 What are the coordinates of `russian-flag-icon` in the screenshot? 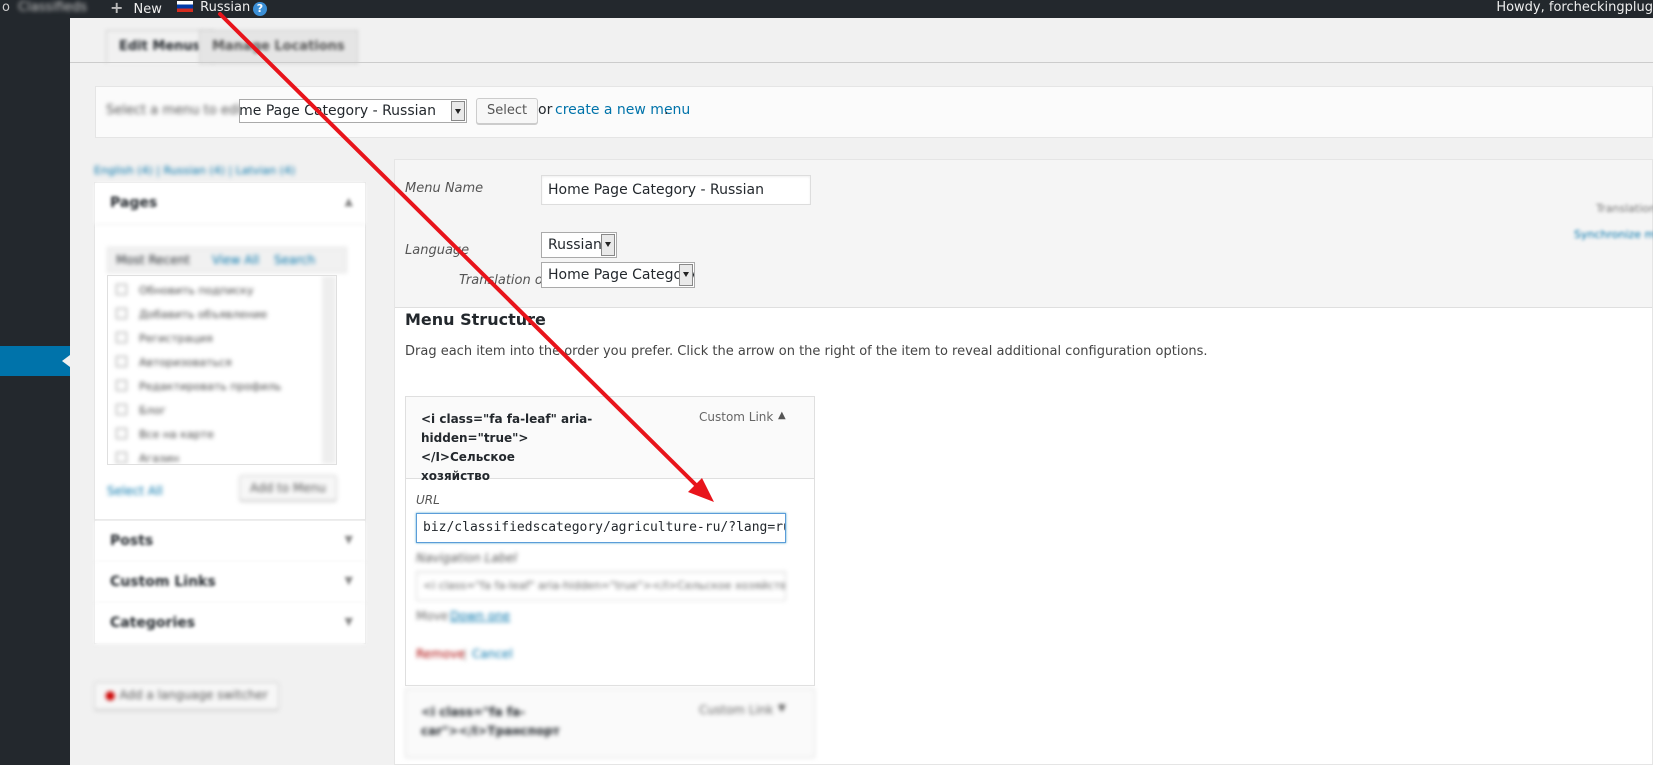 It's located at (185, 6).